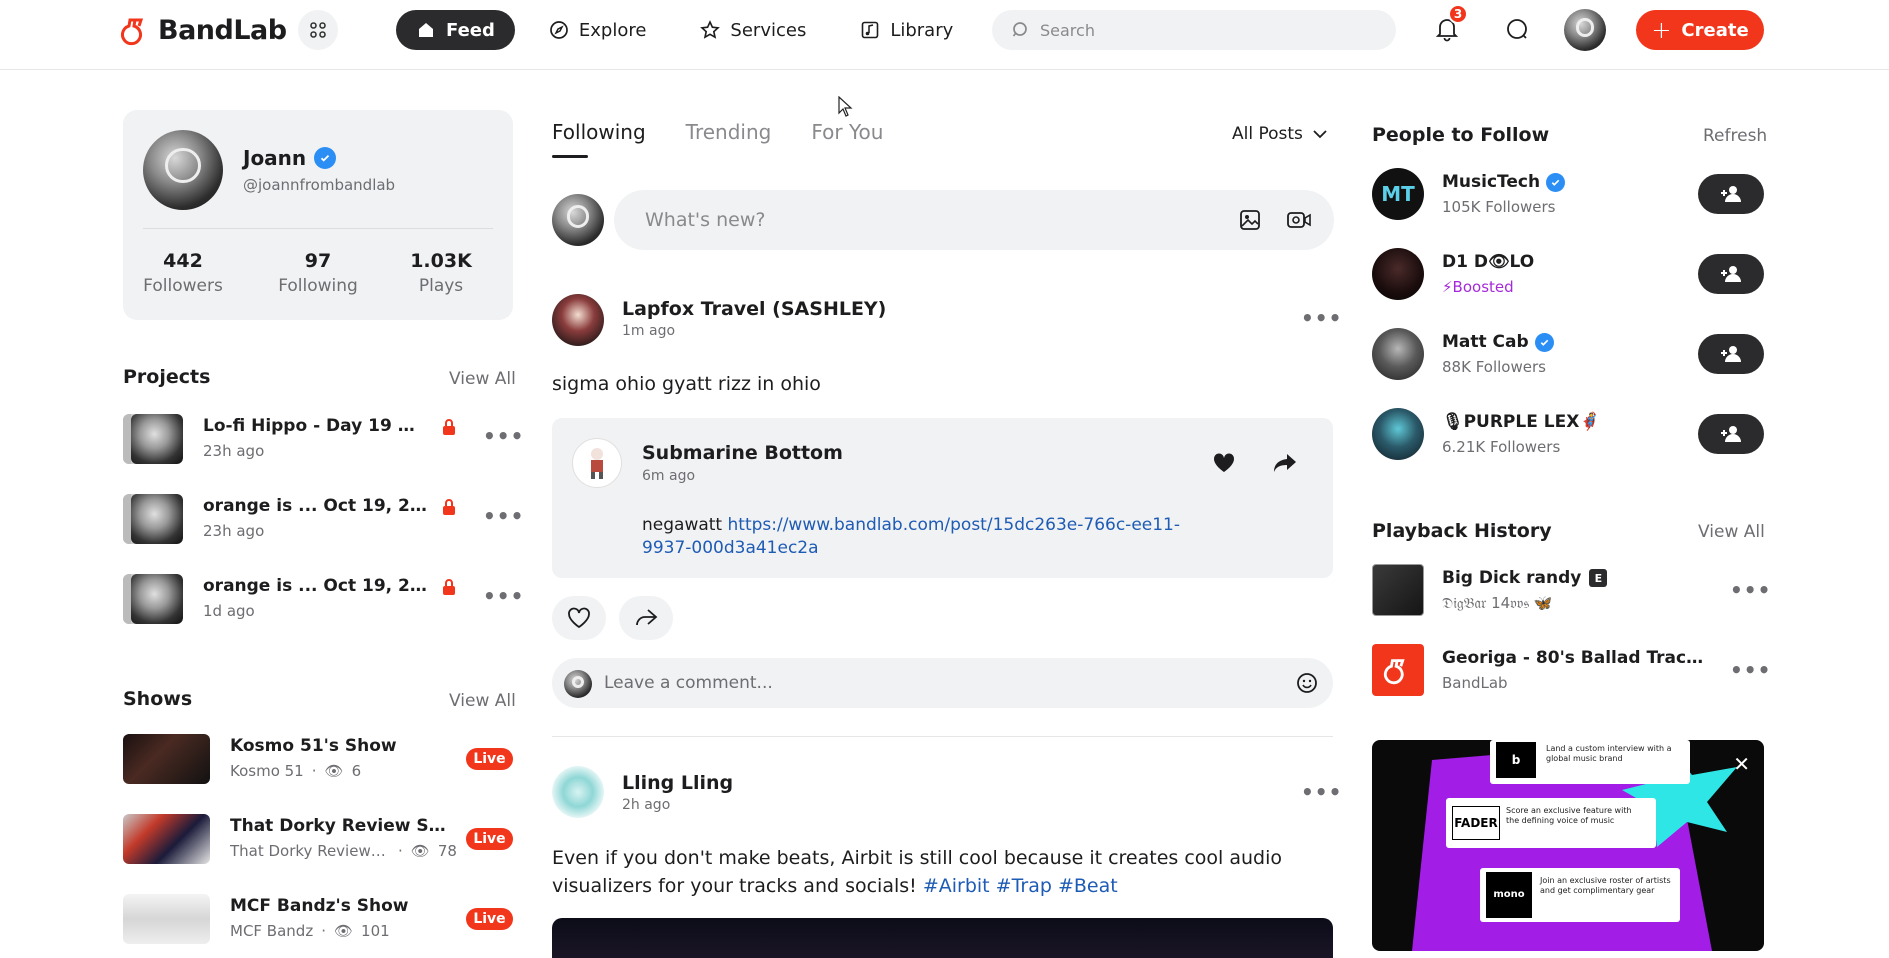  I want to click on tab-following: Following, so click(599, 139).